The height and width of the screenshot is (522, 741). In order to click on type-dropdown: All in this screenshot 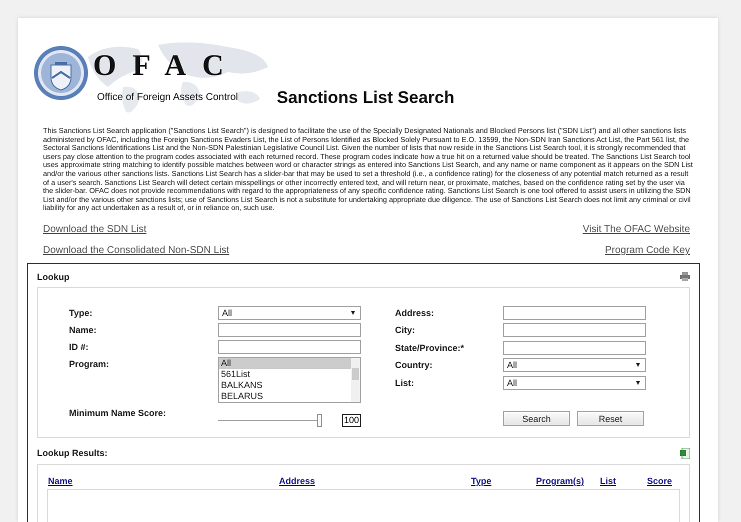, I will do `click(289, 313)`.